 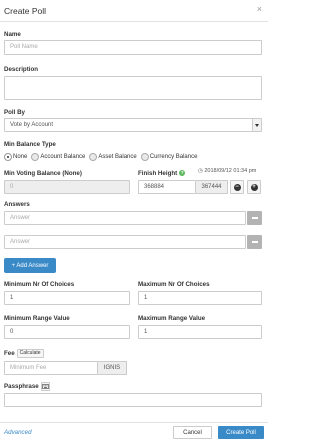 What do you see at coordinates (167, 187) in the screenshot?
I see `finish-height-input: 368884` at bounding box center [167, 187].